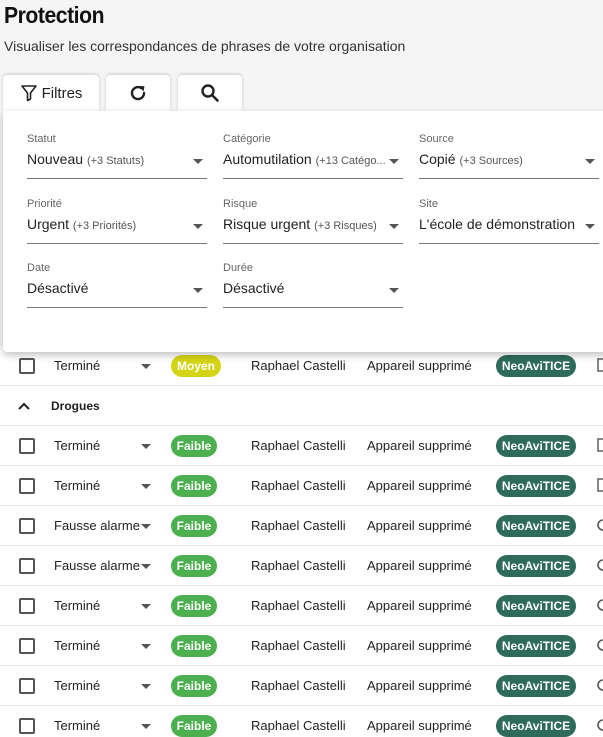 This screenshot has width=603, height=737. I want to click on filter-value: Urgent, so click(48, 224).